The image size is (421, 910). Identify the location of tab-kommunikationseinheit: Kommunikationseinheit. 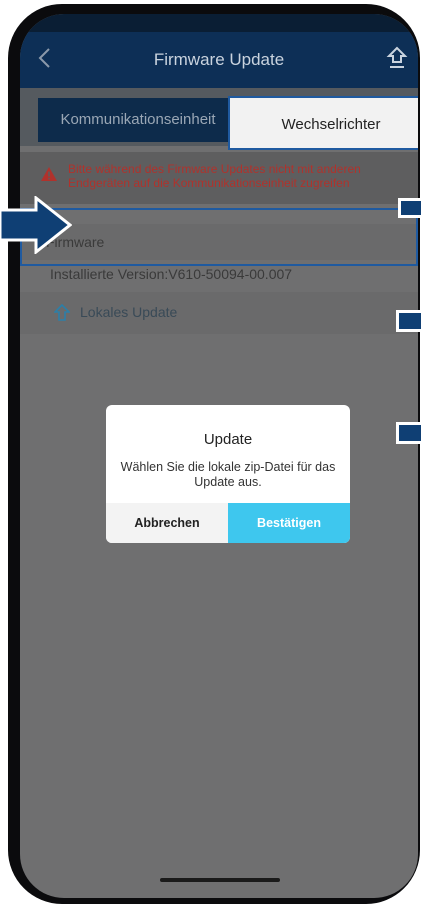
(138, 120).